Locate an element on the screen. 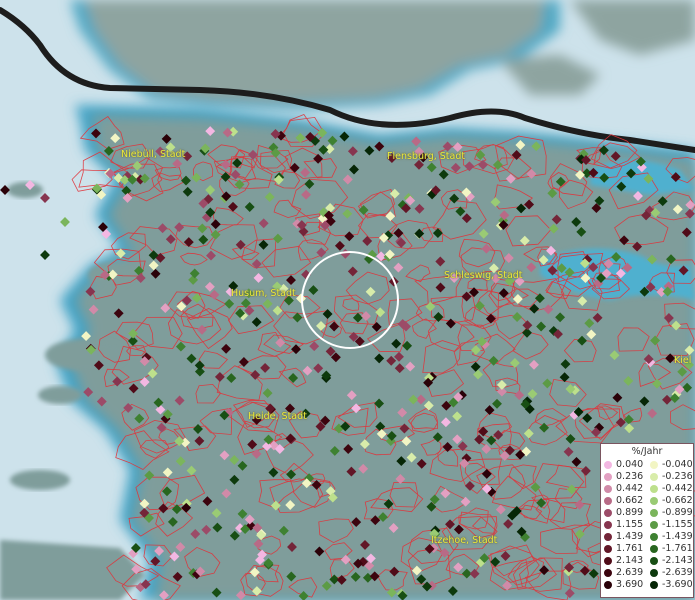 The height and width of the screenshot is (600, 695). legend-positive-entry: 1.155 is located at coordinates (624, 525).